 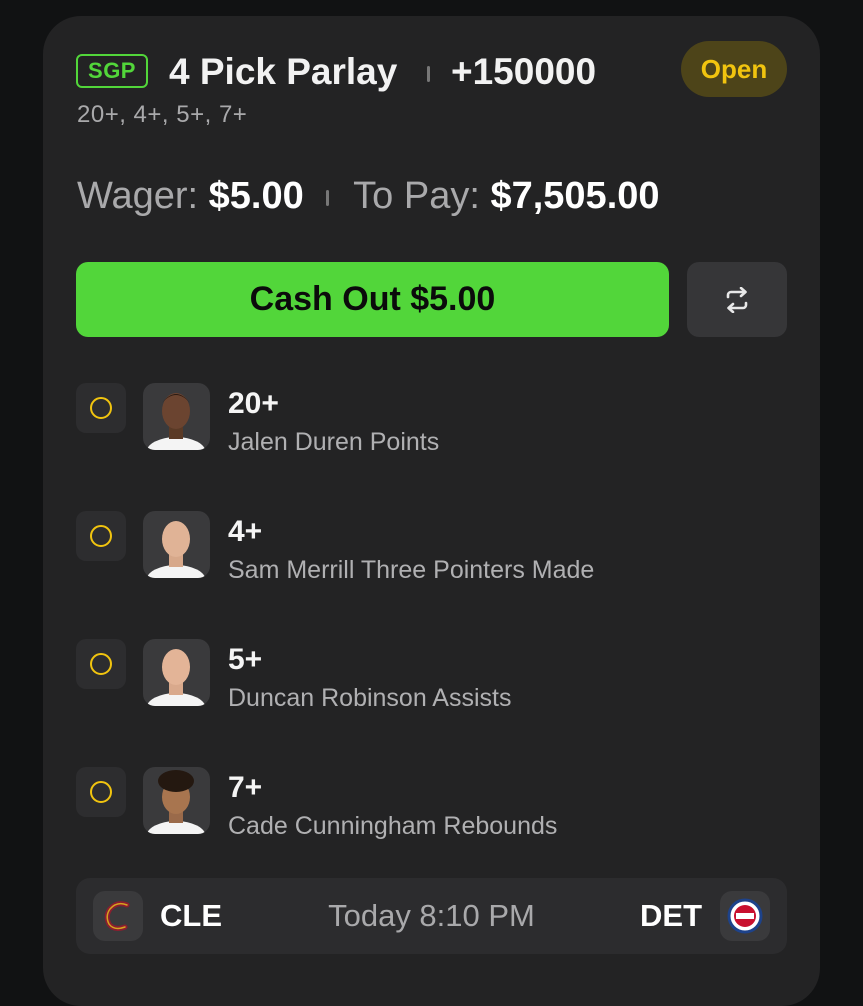 What do you see at coordinates (428, 74) in the screenshot?
I see `title-separator` at bounding box center [428, 74].